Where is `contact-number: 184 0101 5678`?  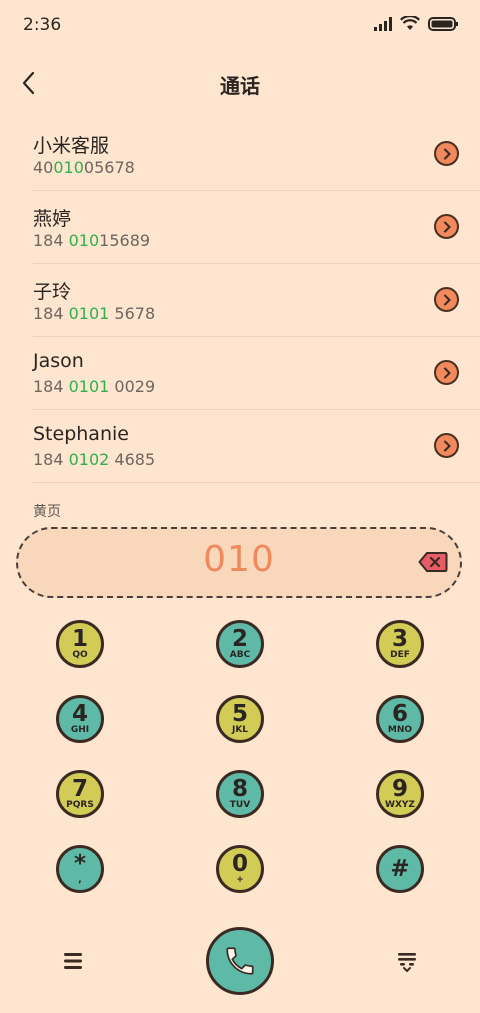
contact-number: 184 0101 5678 is located at coordinates (94, 313).